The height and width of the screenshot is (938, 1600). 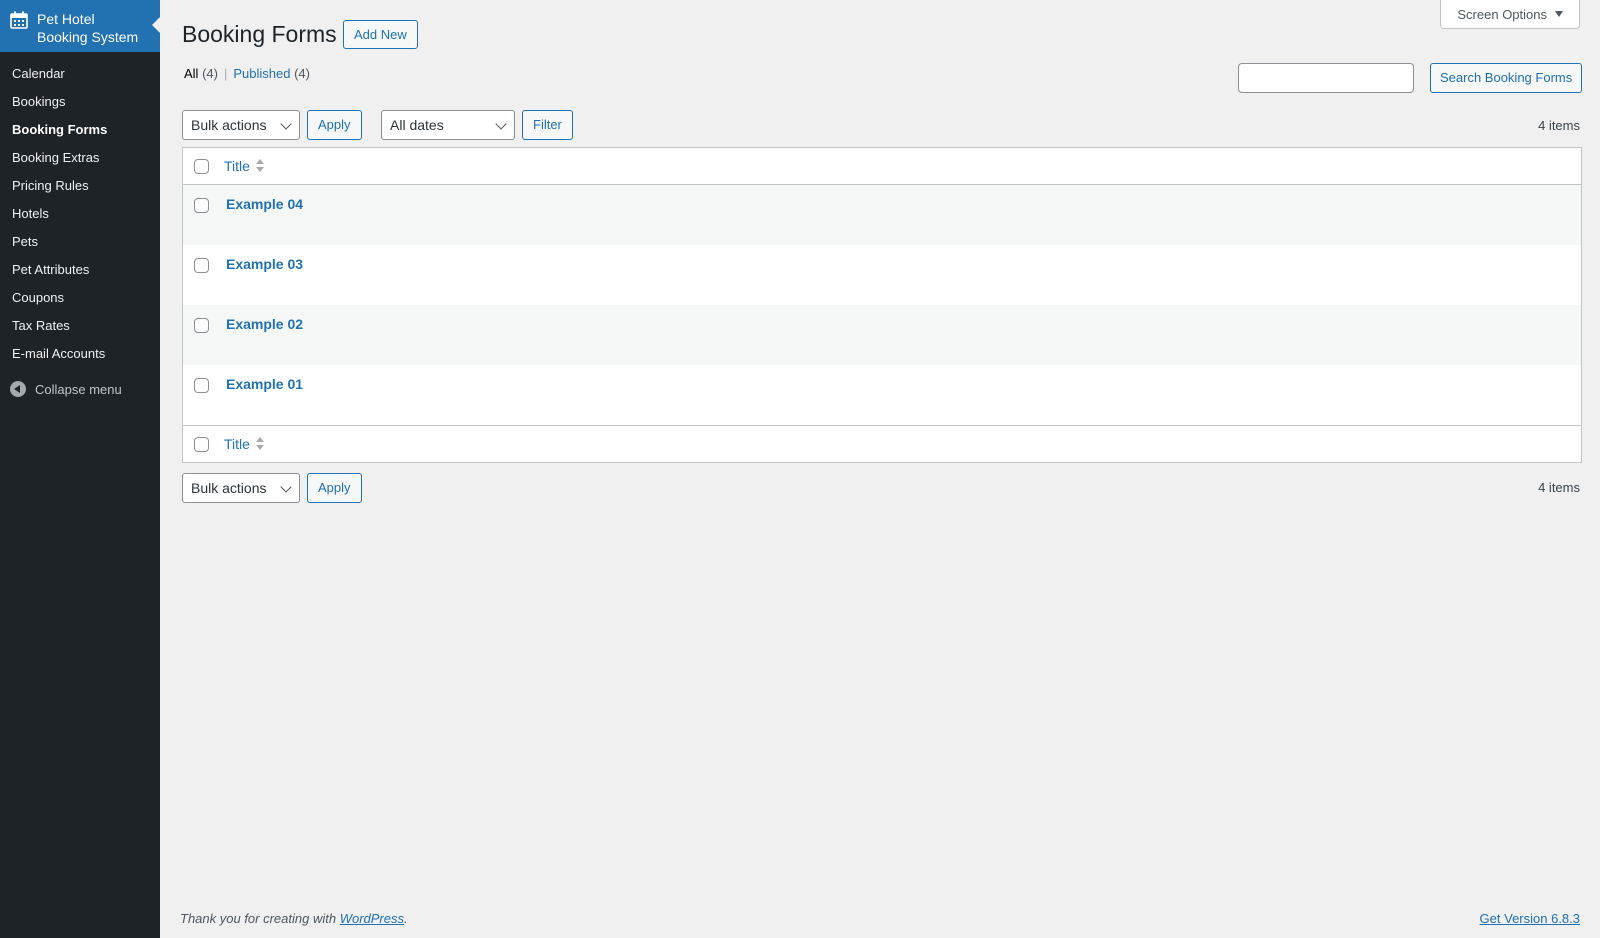 I want to click on table-row: Example 04, so click(x=882, y=215).